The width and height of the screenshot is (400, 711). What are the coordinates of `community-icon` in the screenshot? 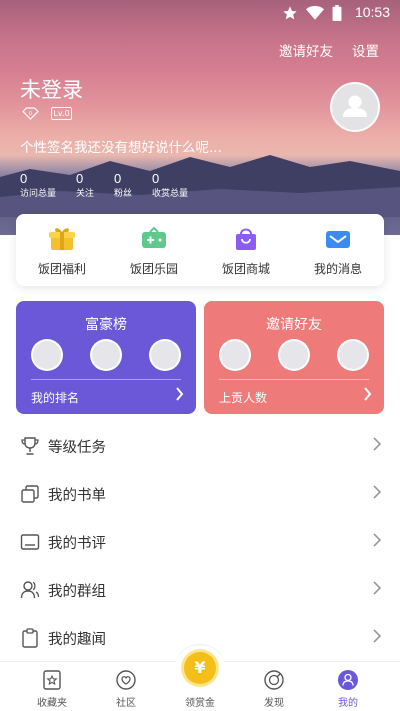 It's located at (126, 680).